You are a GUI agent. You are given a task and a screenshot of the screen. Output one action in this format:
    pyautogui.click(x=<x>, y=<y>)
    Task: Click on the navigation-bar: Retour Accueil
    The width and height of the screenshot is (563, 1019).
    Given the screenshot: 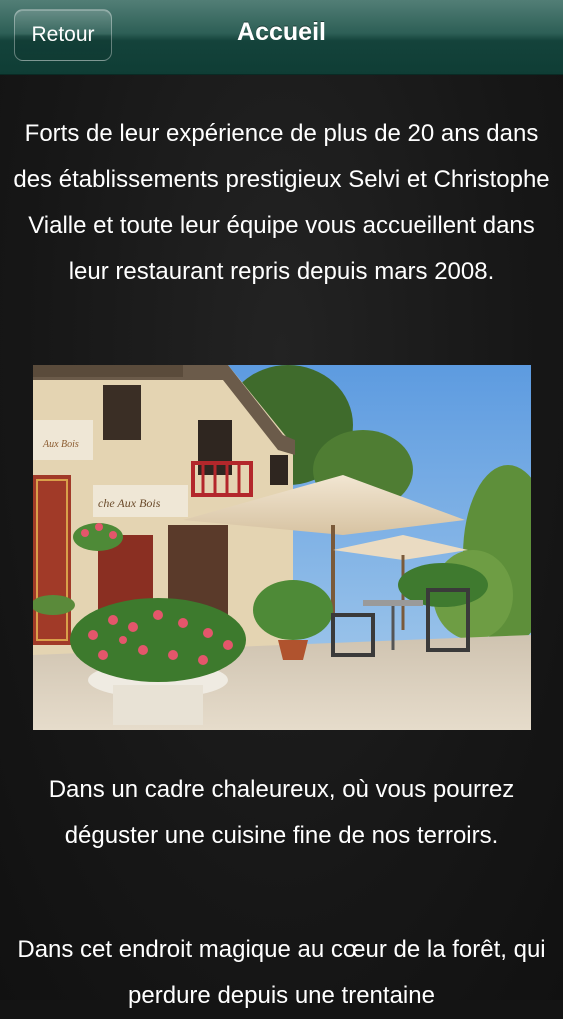 What is the action you would take?
    pyautogui.click(x=281, y=37)
    